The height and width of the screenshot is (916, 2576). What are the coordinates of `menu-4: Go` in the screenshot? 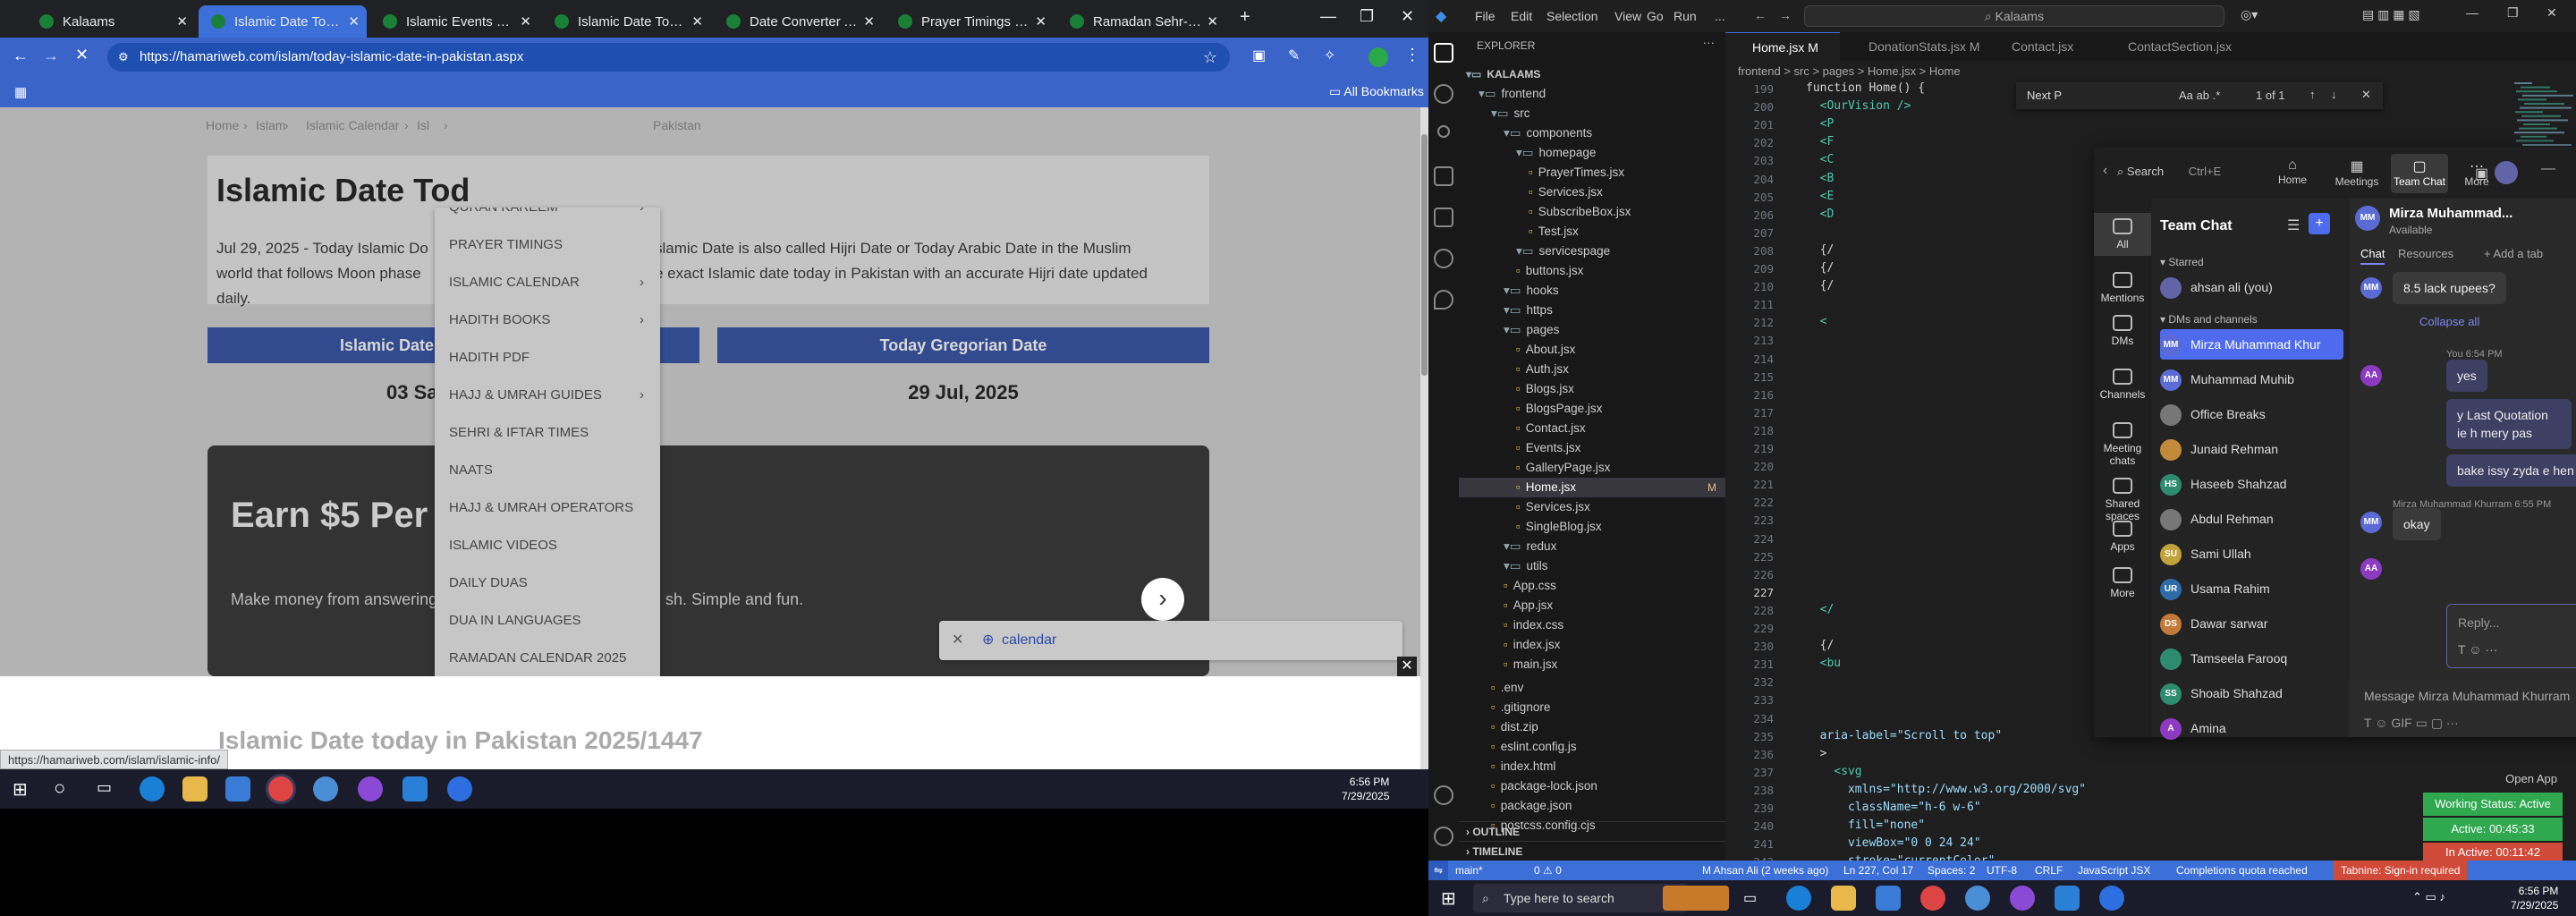 It's located at (1655, 16).